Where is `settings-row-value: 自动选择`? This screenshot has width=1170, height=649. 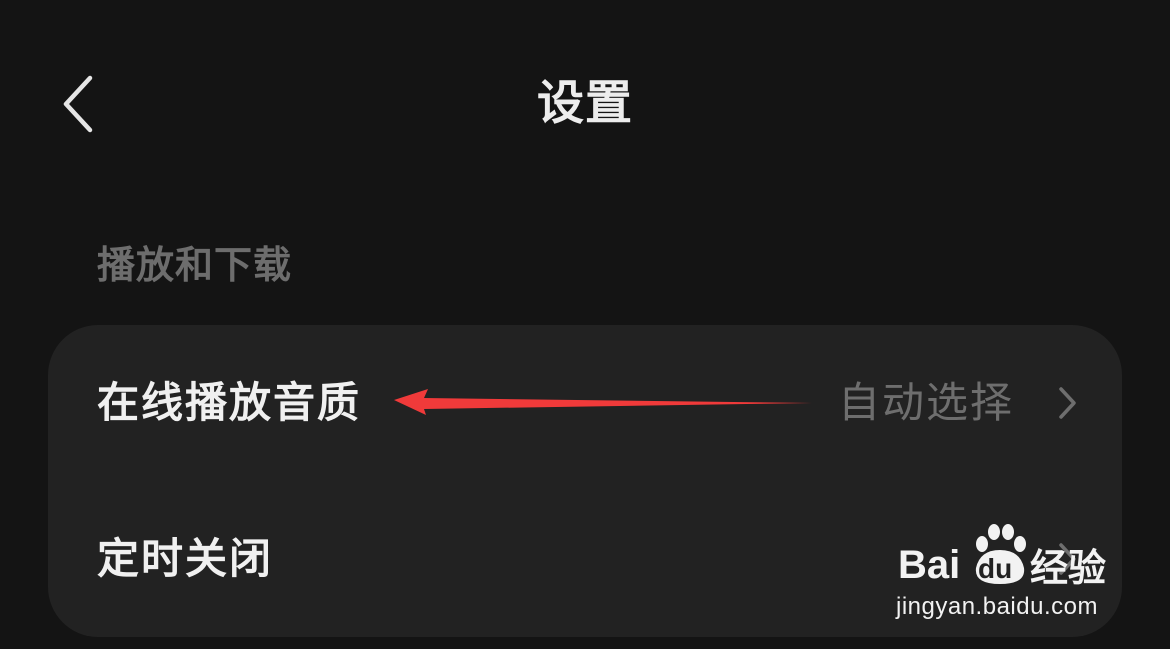
settings-row-value: 自动选择 is located at coordinates (925, 402).